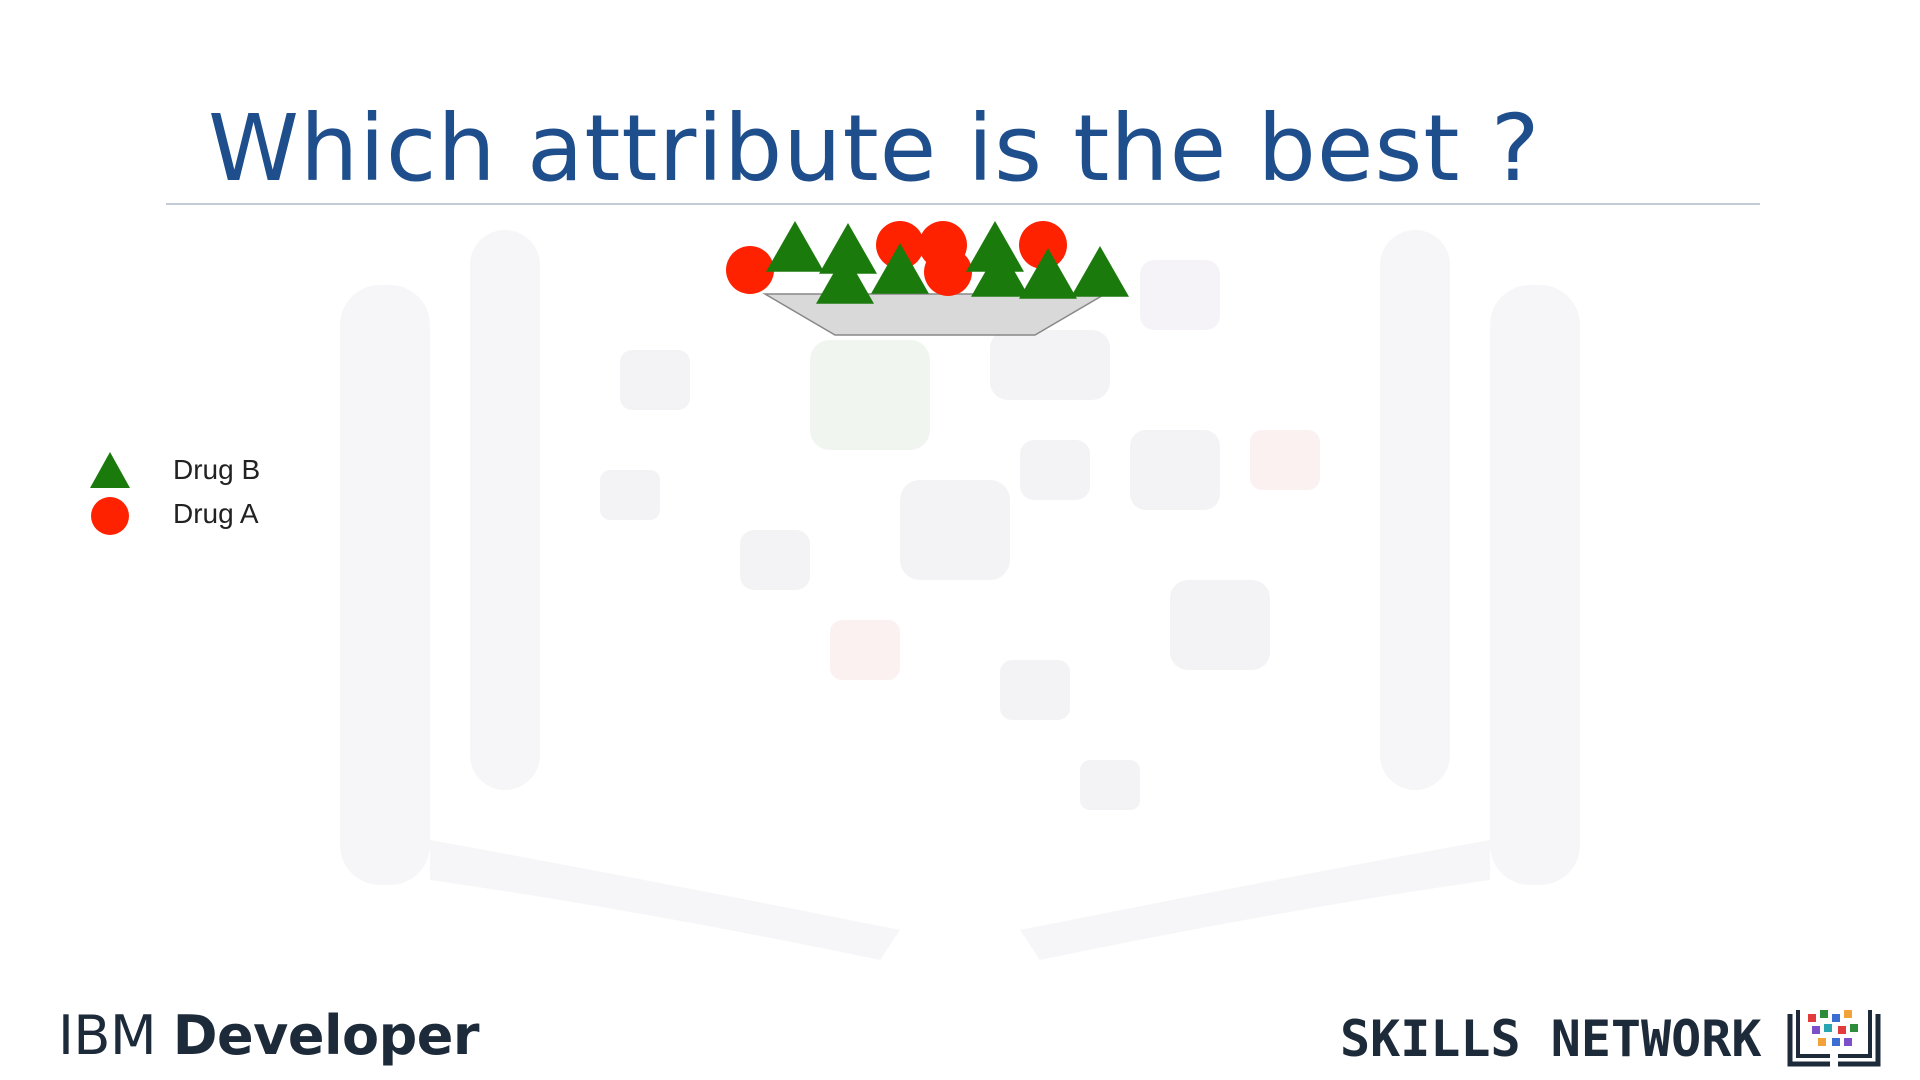 The width and height of the screenshot is (1920, 1080). Describe the element at coordinates (217, 469) in the screenshot. I see `legend-label-drug-b: Drug B` at that location.